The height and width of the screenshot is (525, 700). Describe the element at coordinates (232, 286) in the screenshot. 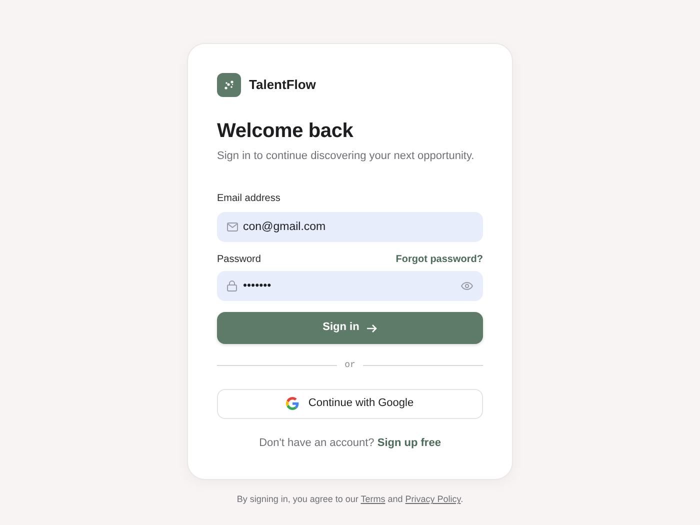

I see `lock-icon` at that location.